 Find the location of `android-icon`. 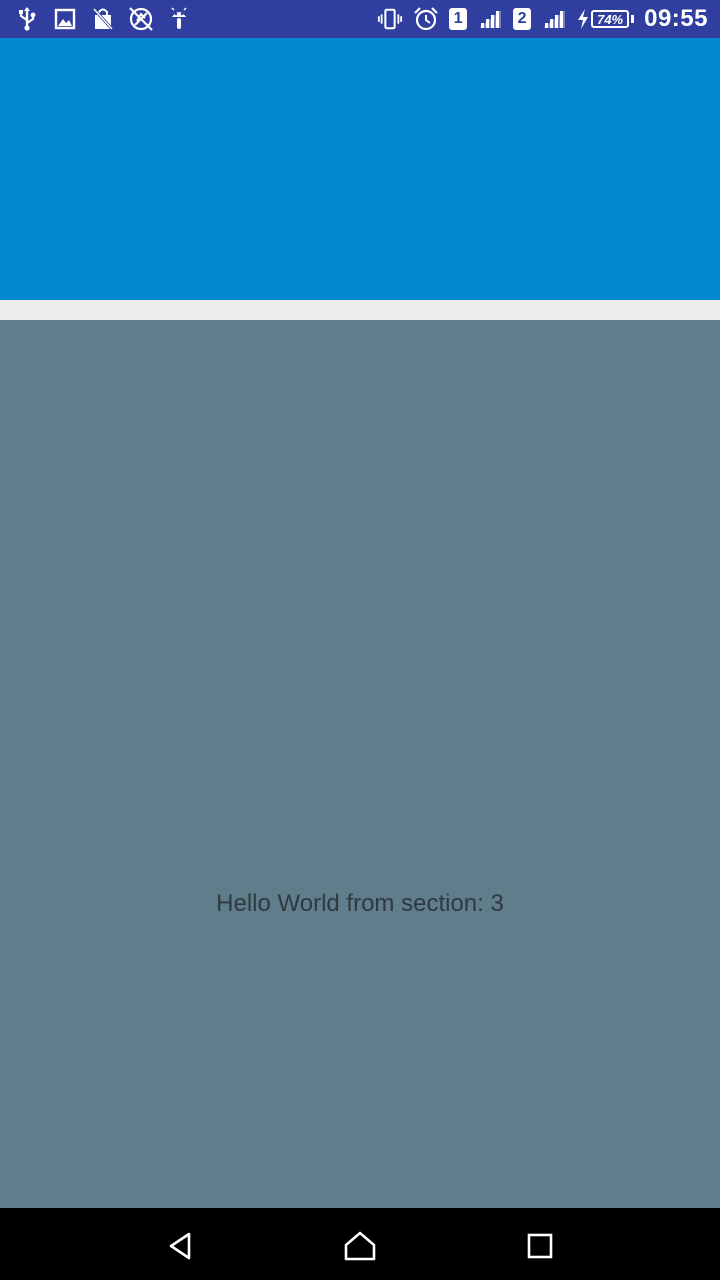

android-icon is located at coordinates (179, 19).